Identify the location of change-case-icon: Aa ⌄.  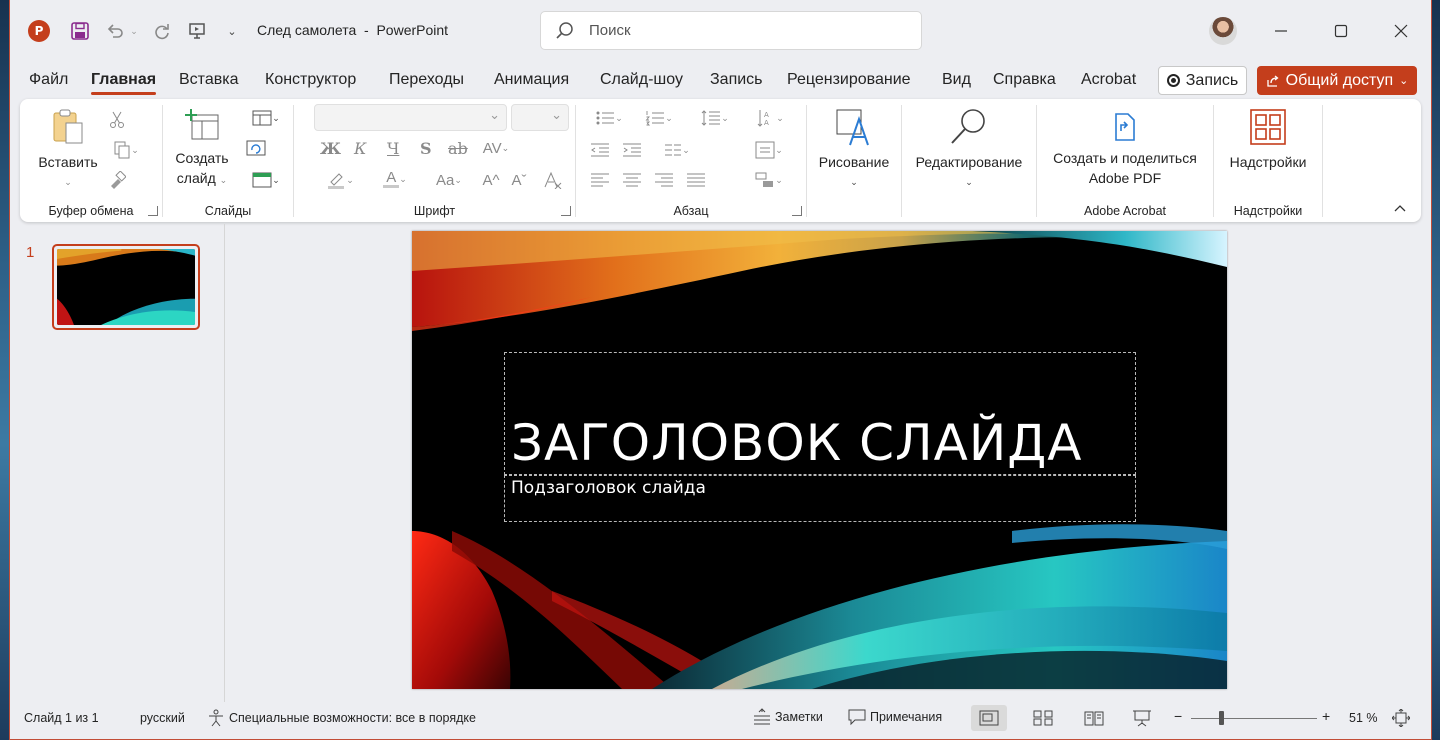
(449, 180).